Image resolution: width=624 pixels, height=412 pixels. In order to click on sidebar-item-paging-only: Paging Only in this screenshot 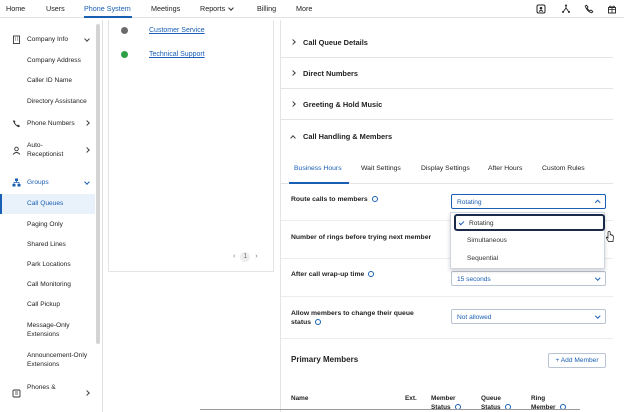, I will do `click(47, 224)`.